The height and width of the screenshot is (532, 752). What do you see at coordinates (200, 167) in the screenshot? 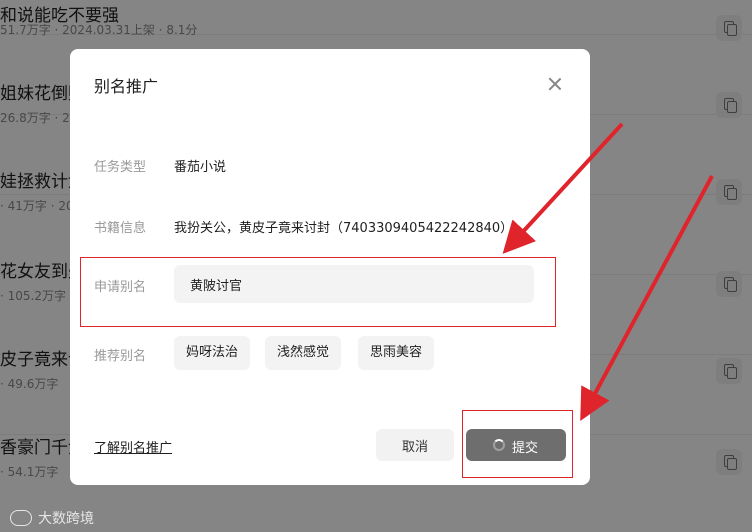
I see `task-type-value: 番茄小说` at bounding box center [200, 167].